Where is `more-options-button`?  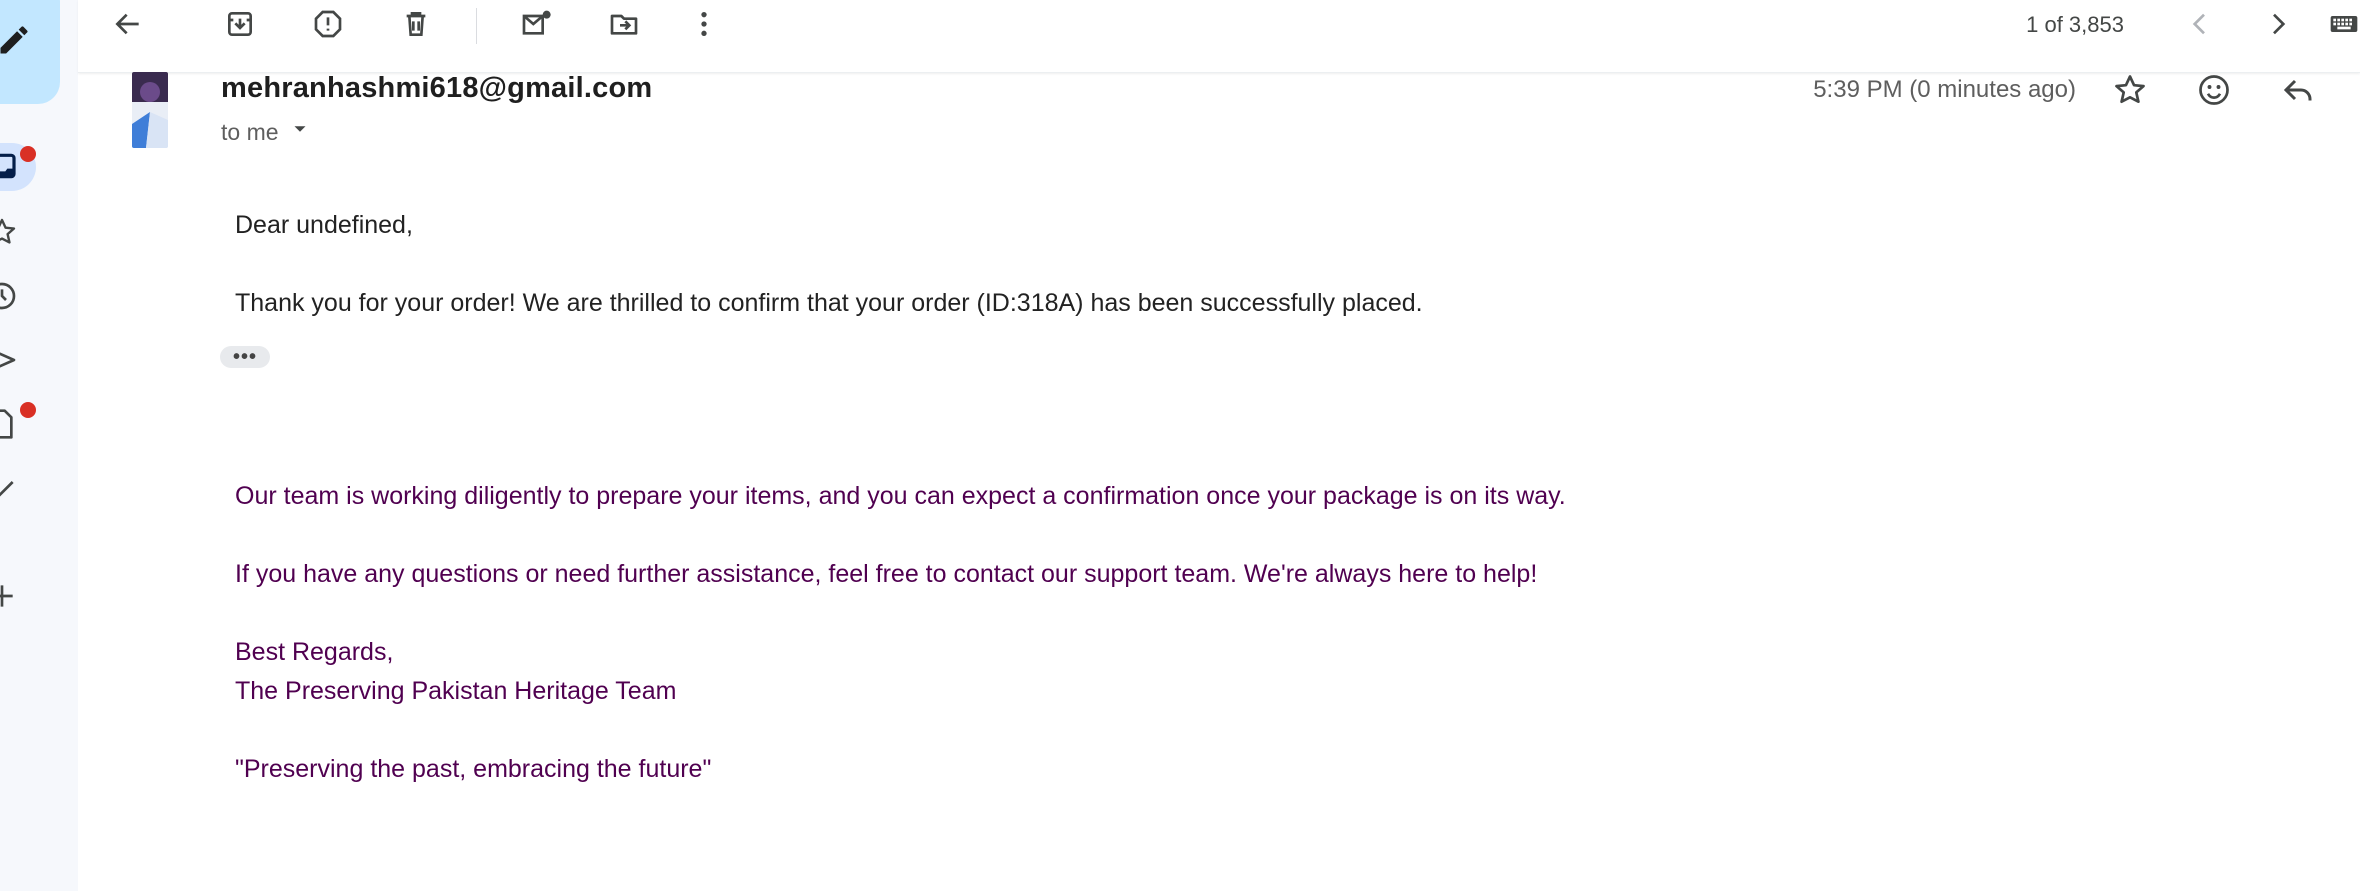 more-options-button is located at coordinates (704, 26).